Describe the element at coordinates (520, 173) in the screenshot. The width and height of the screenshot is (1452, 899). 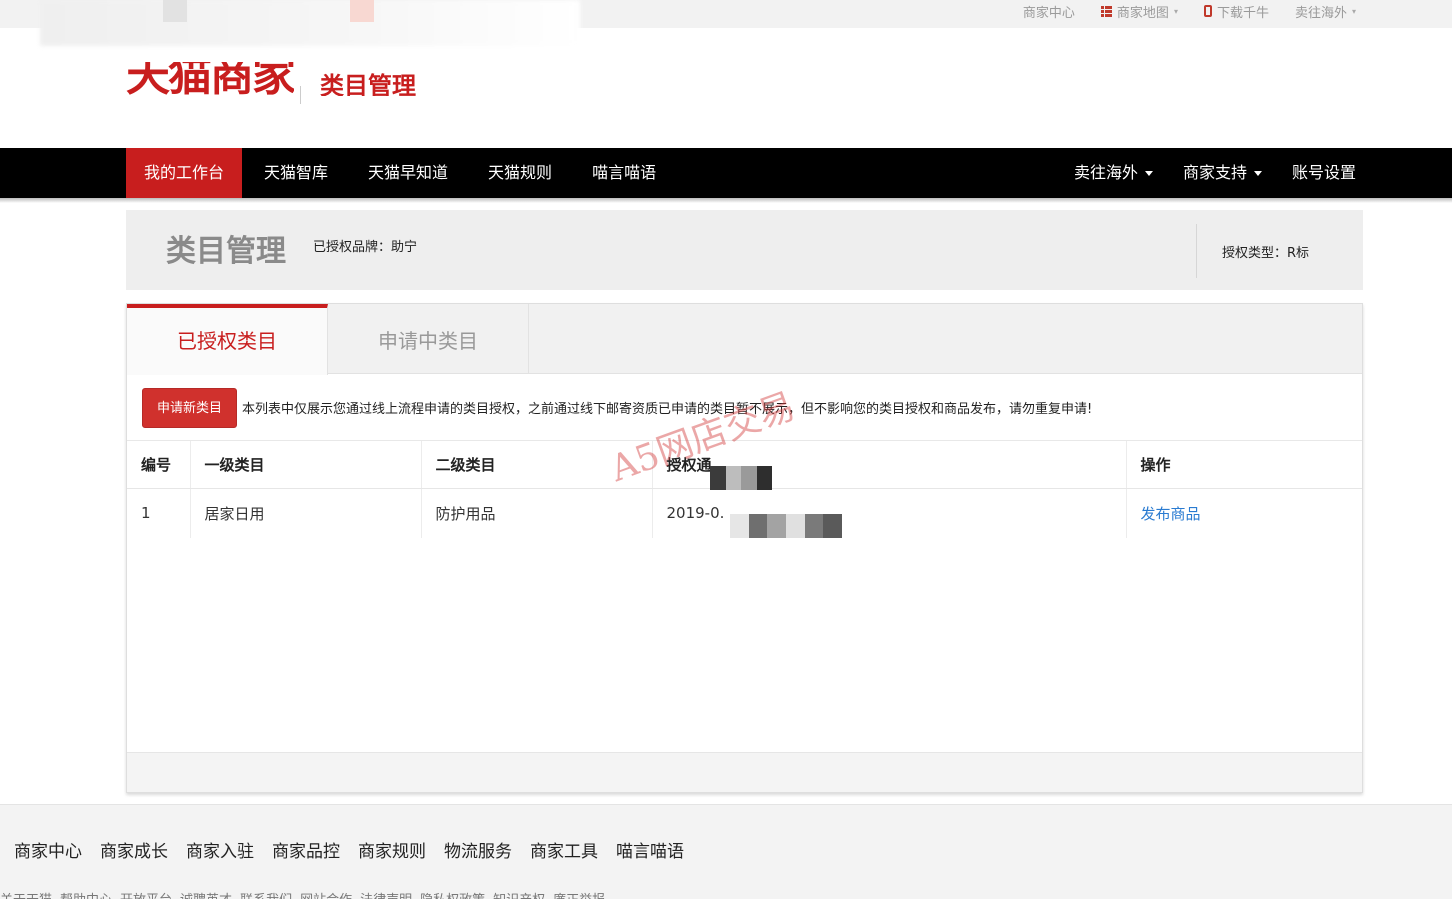
I see `nav-item-tmall-rules: 天猫规则` at that location.